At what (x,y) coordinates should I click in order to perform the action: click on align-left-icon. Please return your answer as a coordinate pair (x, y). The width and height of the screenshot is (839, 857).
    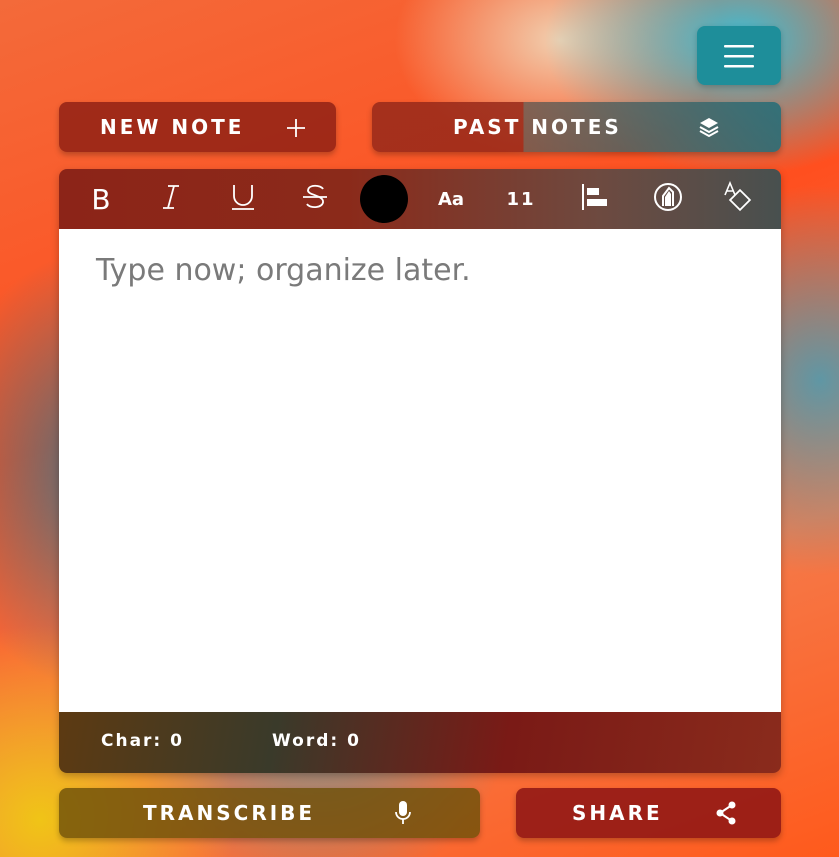
    Looking at the image, I should click on (595, 199).